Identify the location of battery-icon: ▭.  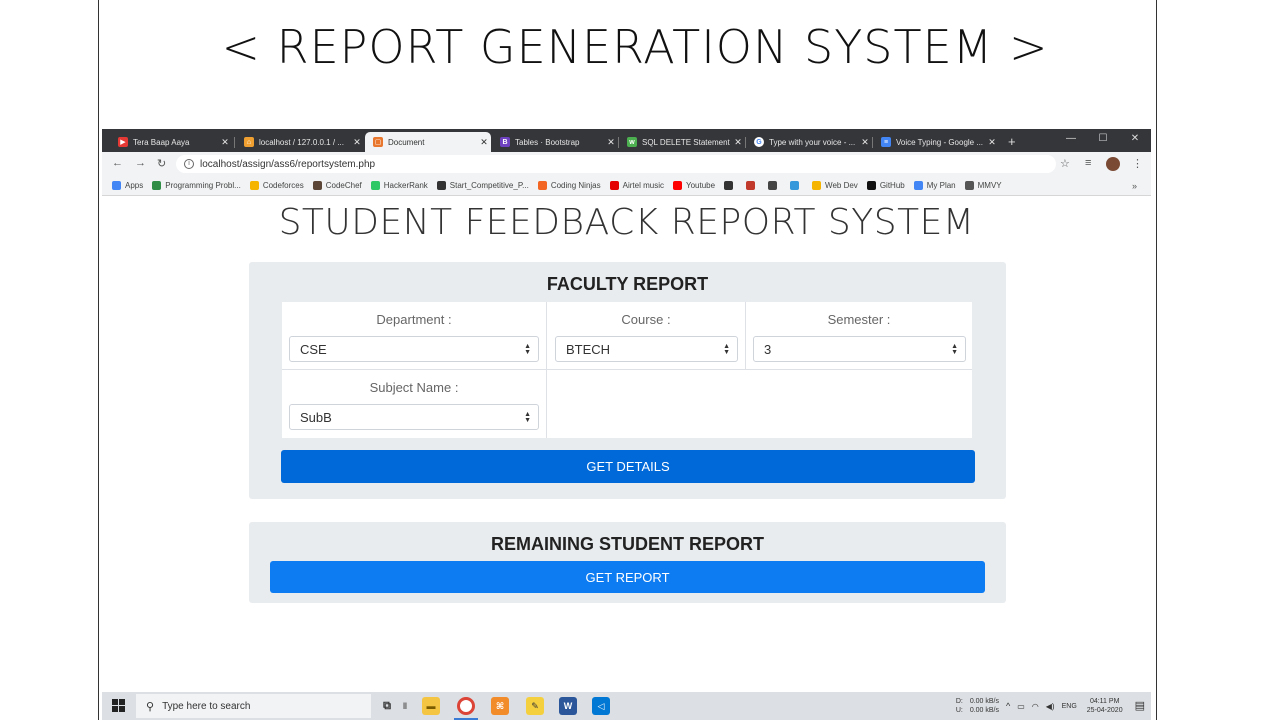
(1021, 706).